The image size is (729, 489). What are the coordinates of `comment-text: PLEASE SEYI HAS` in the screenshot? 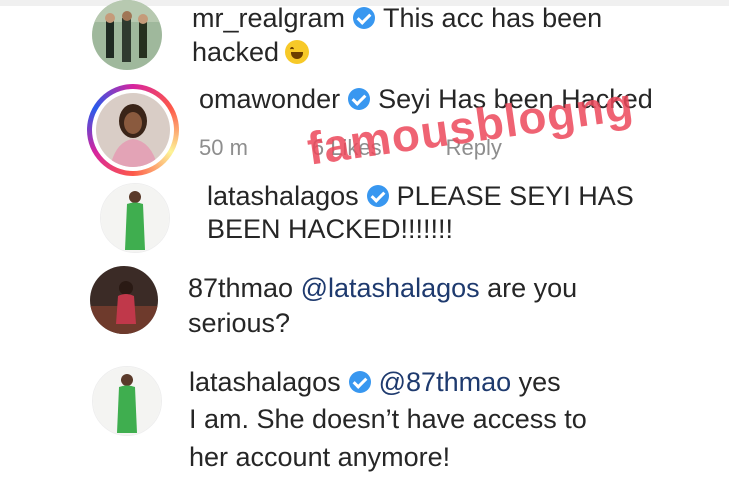 It's located at (515, 196).